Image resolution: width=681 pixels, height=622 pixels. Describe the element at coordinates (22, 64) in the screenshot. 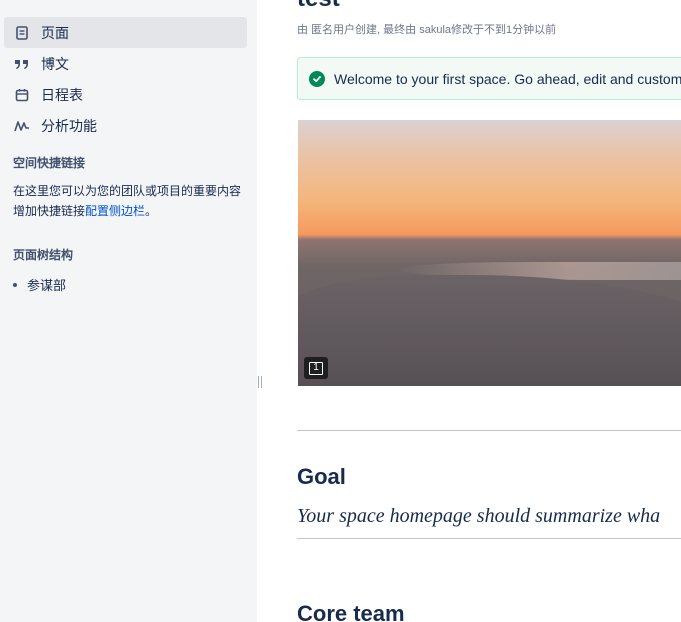

I see `quote-icon` at that location.